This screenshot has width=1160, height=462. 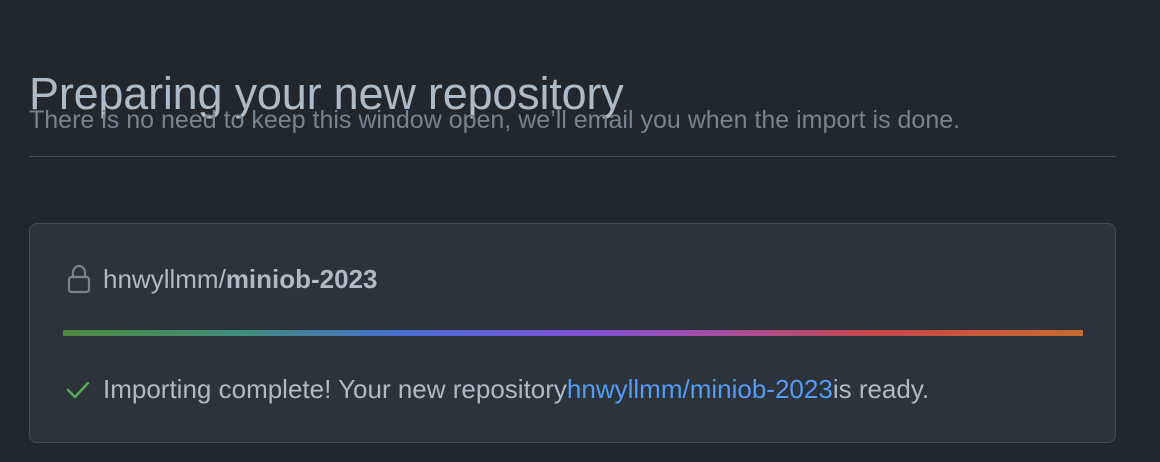 What do you see at coordinates (301, 278) in the screenshot?
I see `repository-name: miniob-2023` at bounding box center [301, 278].